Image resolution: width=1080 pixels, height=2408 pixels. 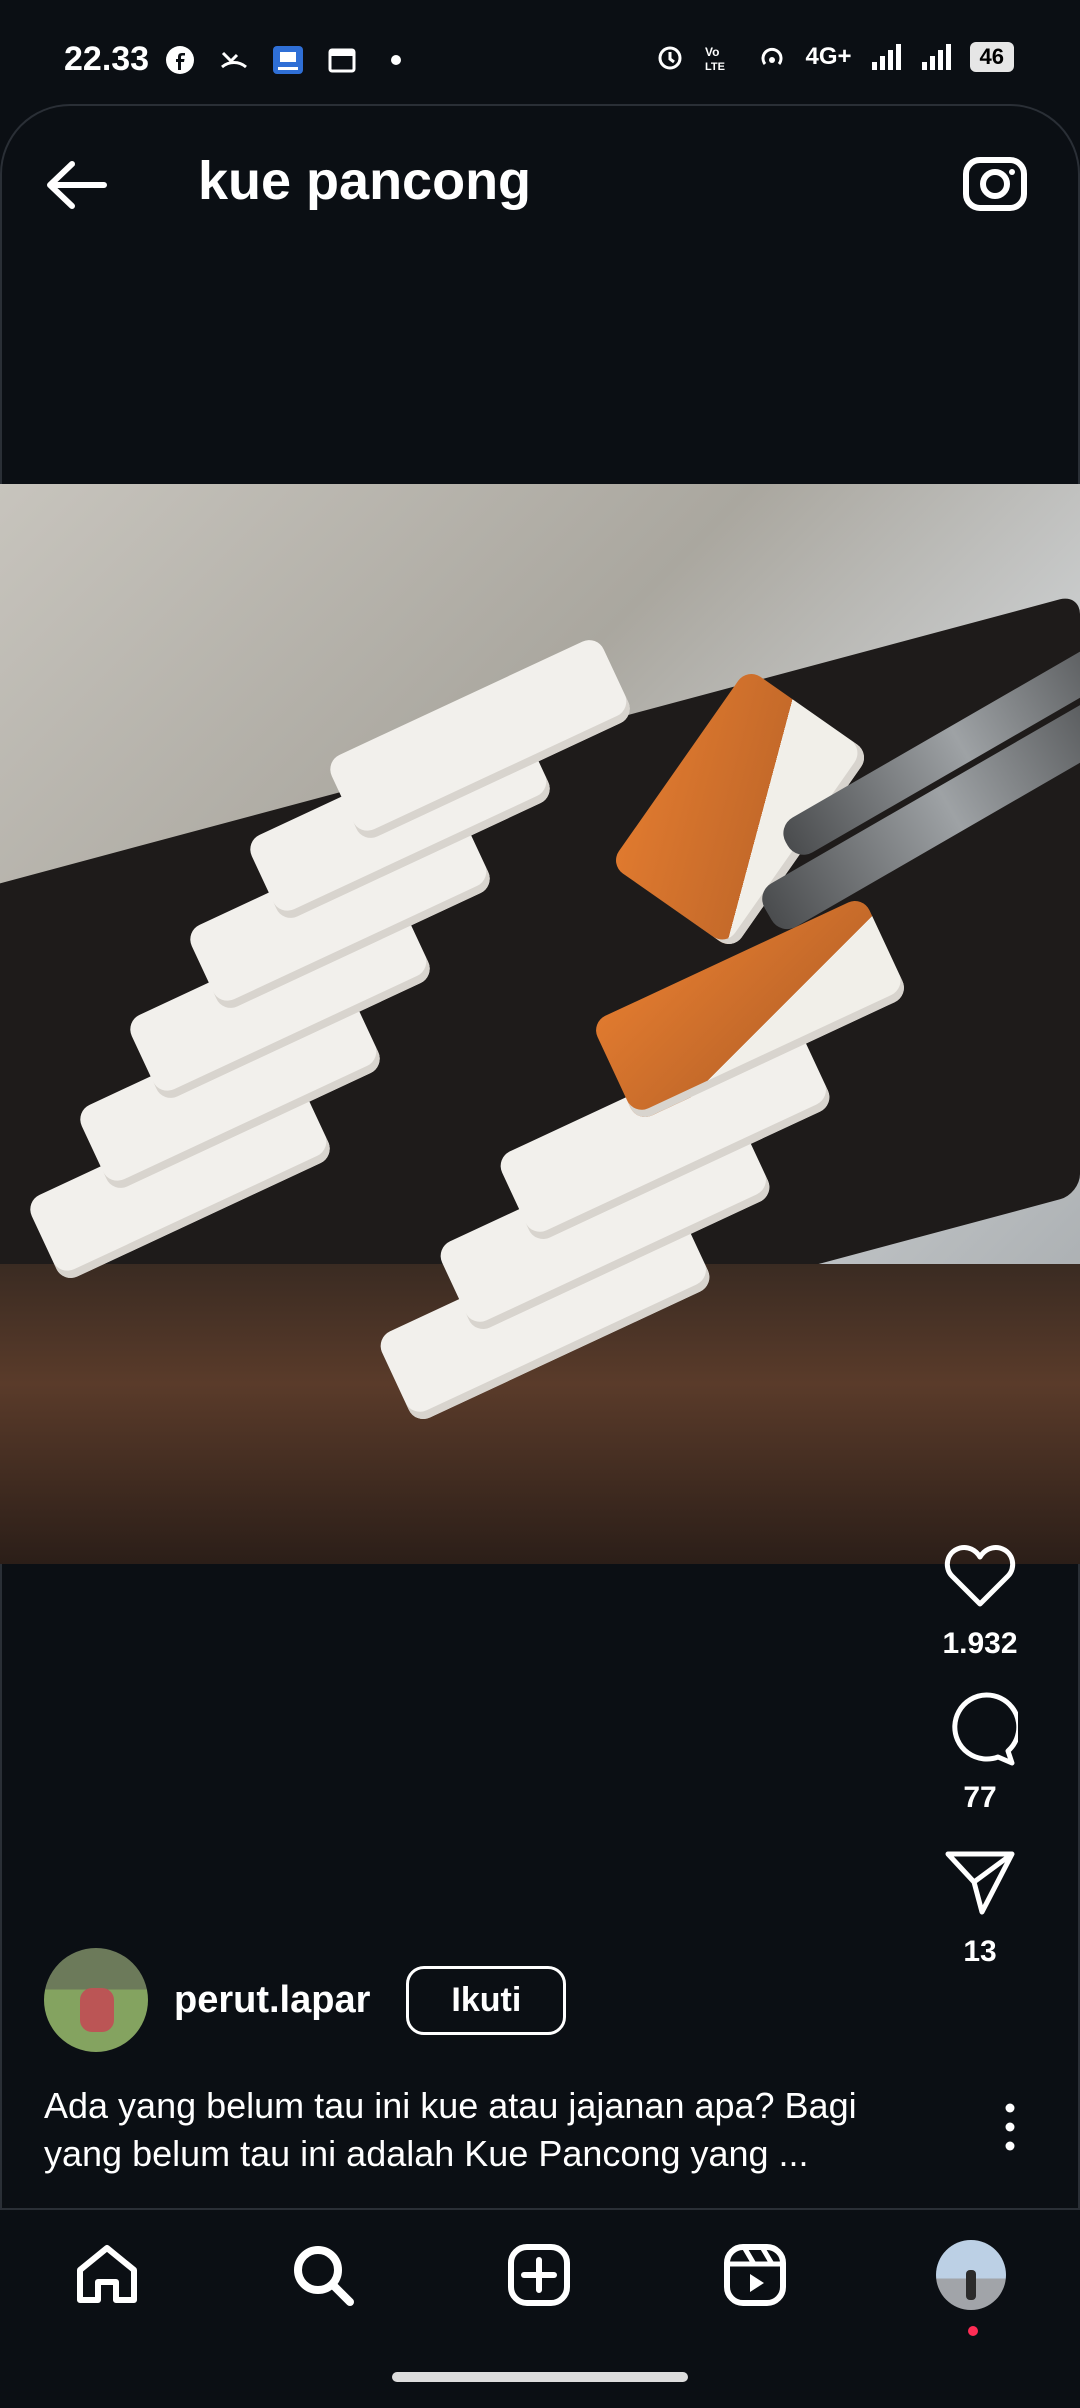 What do you see at coordinates (107, 59) in the screenshot?
I see `status-time: 22.33` at bounding box center [107, 59].